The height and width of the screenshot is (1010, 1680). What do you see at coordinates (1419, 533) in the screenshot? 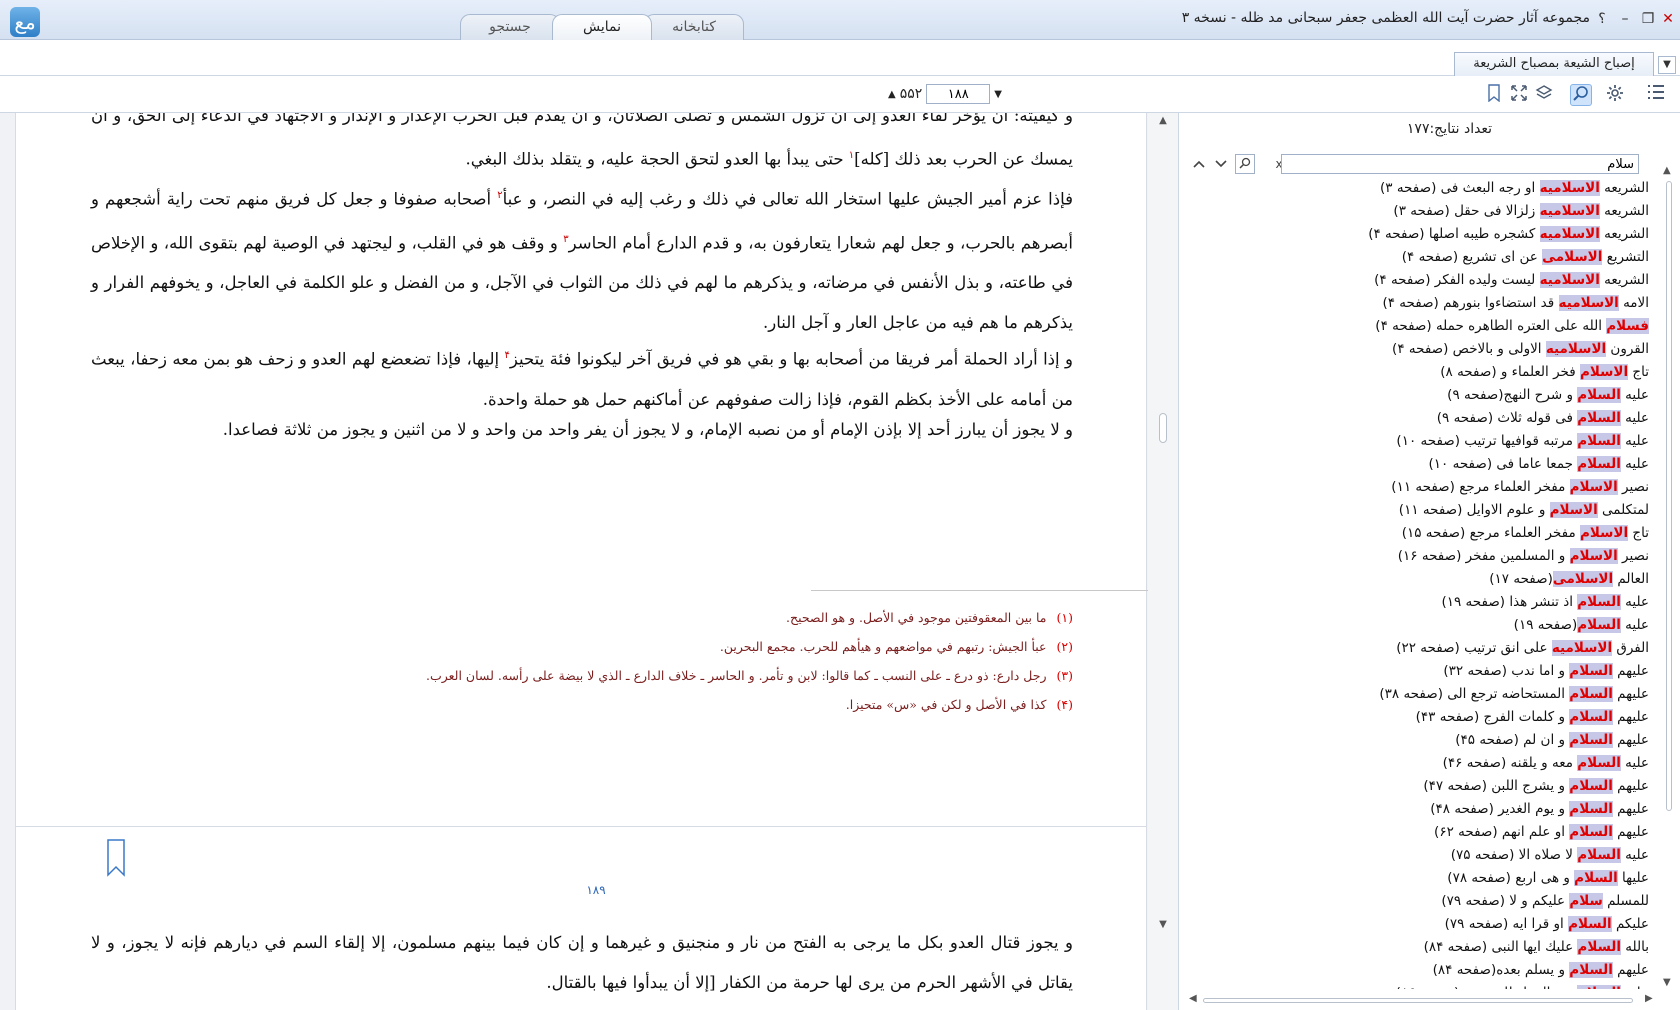
I see `search-result-item: تاج الاسلام مفخر العلماء مرجع (صفحه ۱۵)` at bounding box center [1419, 533].